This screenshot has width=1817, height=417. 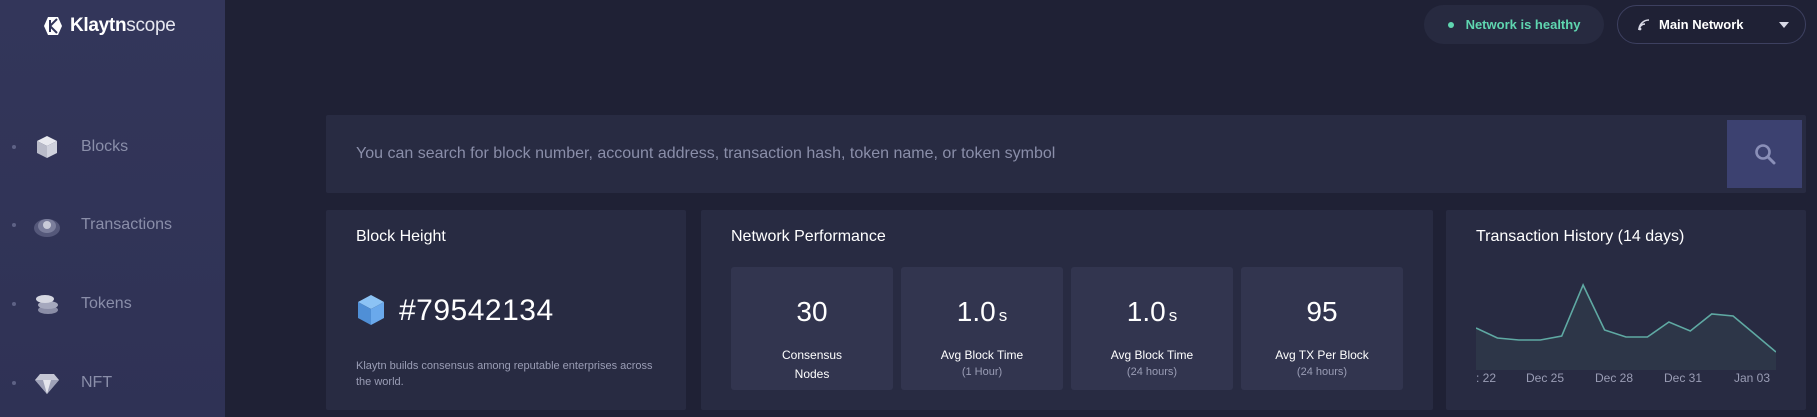 What do you see at coordinates (1322, 355) in the screenshot?
I see `stat-label: Avg TX Per Block` at bounding box center [1322, 355].